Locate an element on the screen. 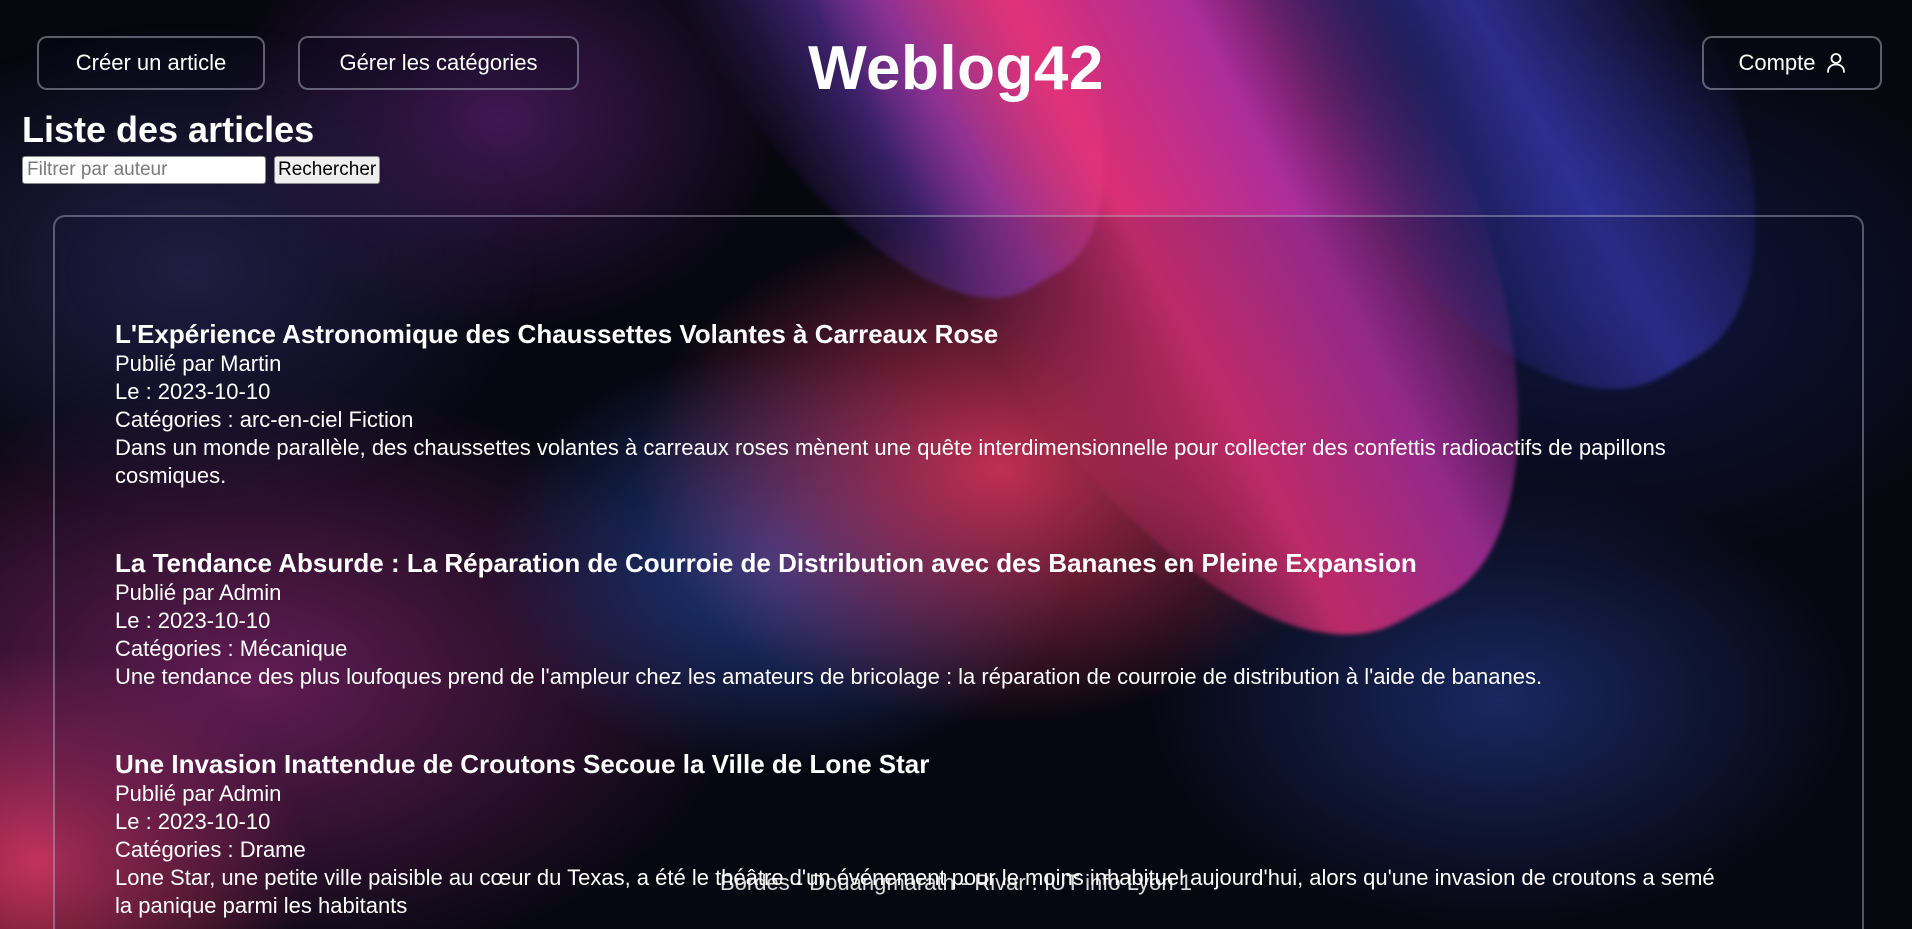 The height and width of the screenshot is (929, 1912). article-author: Publié par Martin is located at coordinates (198, 363).